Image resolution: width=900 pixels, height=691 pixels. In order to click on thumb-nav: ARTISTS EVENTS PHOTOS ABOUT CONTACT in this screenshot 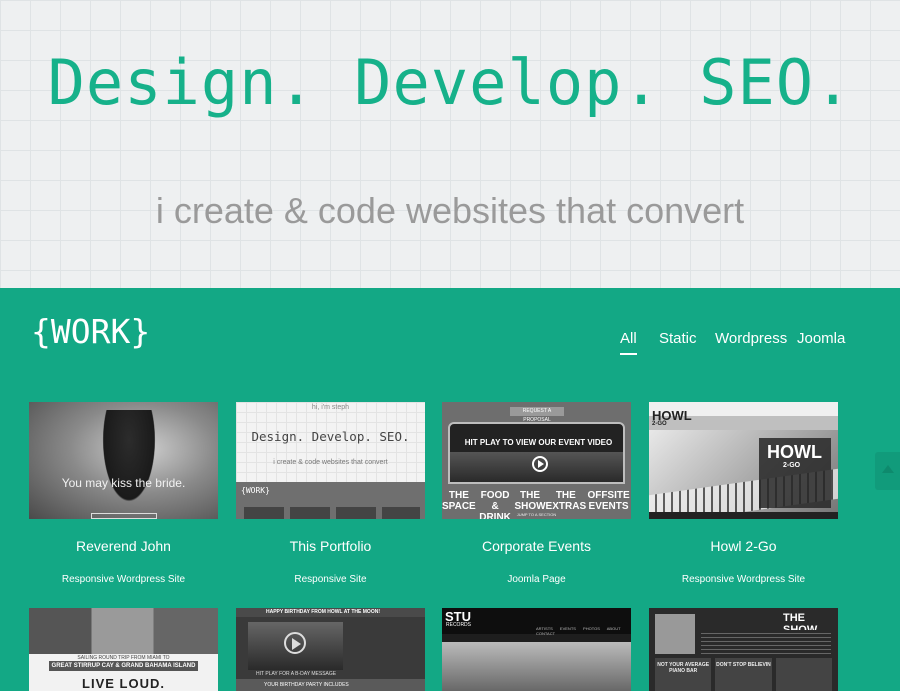, I will do `click(578, 631)`.